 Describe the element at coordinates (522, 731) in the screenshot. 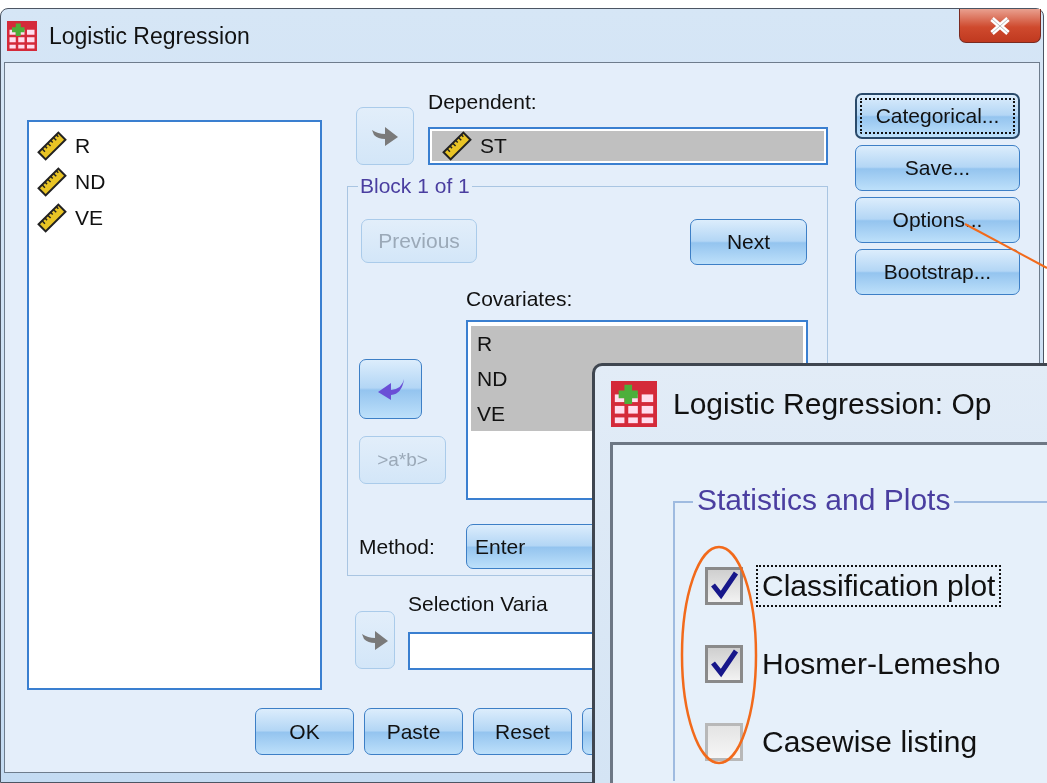

I see `dialog-button: Reset` at that location.